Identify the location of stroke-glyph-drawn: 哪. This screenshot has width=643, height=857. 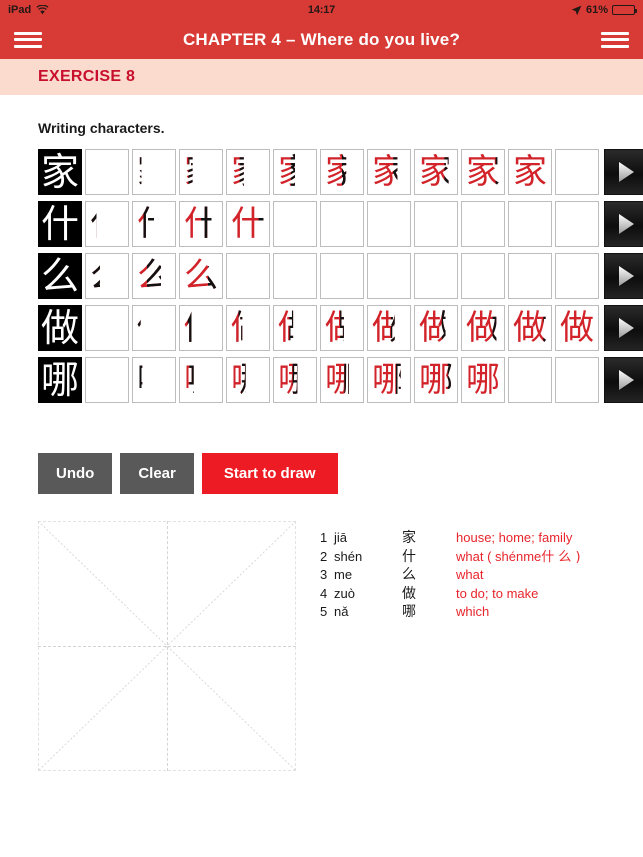
(483, 380).